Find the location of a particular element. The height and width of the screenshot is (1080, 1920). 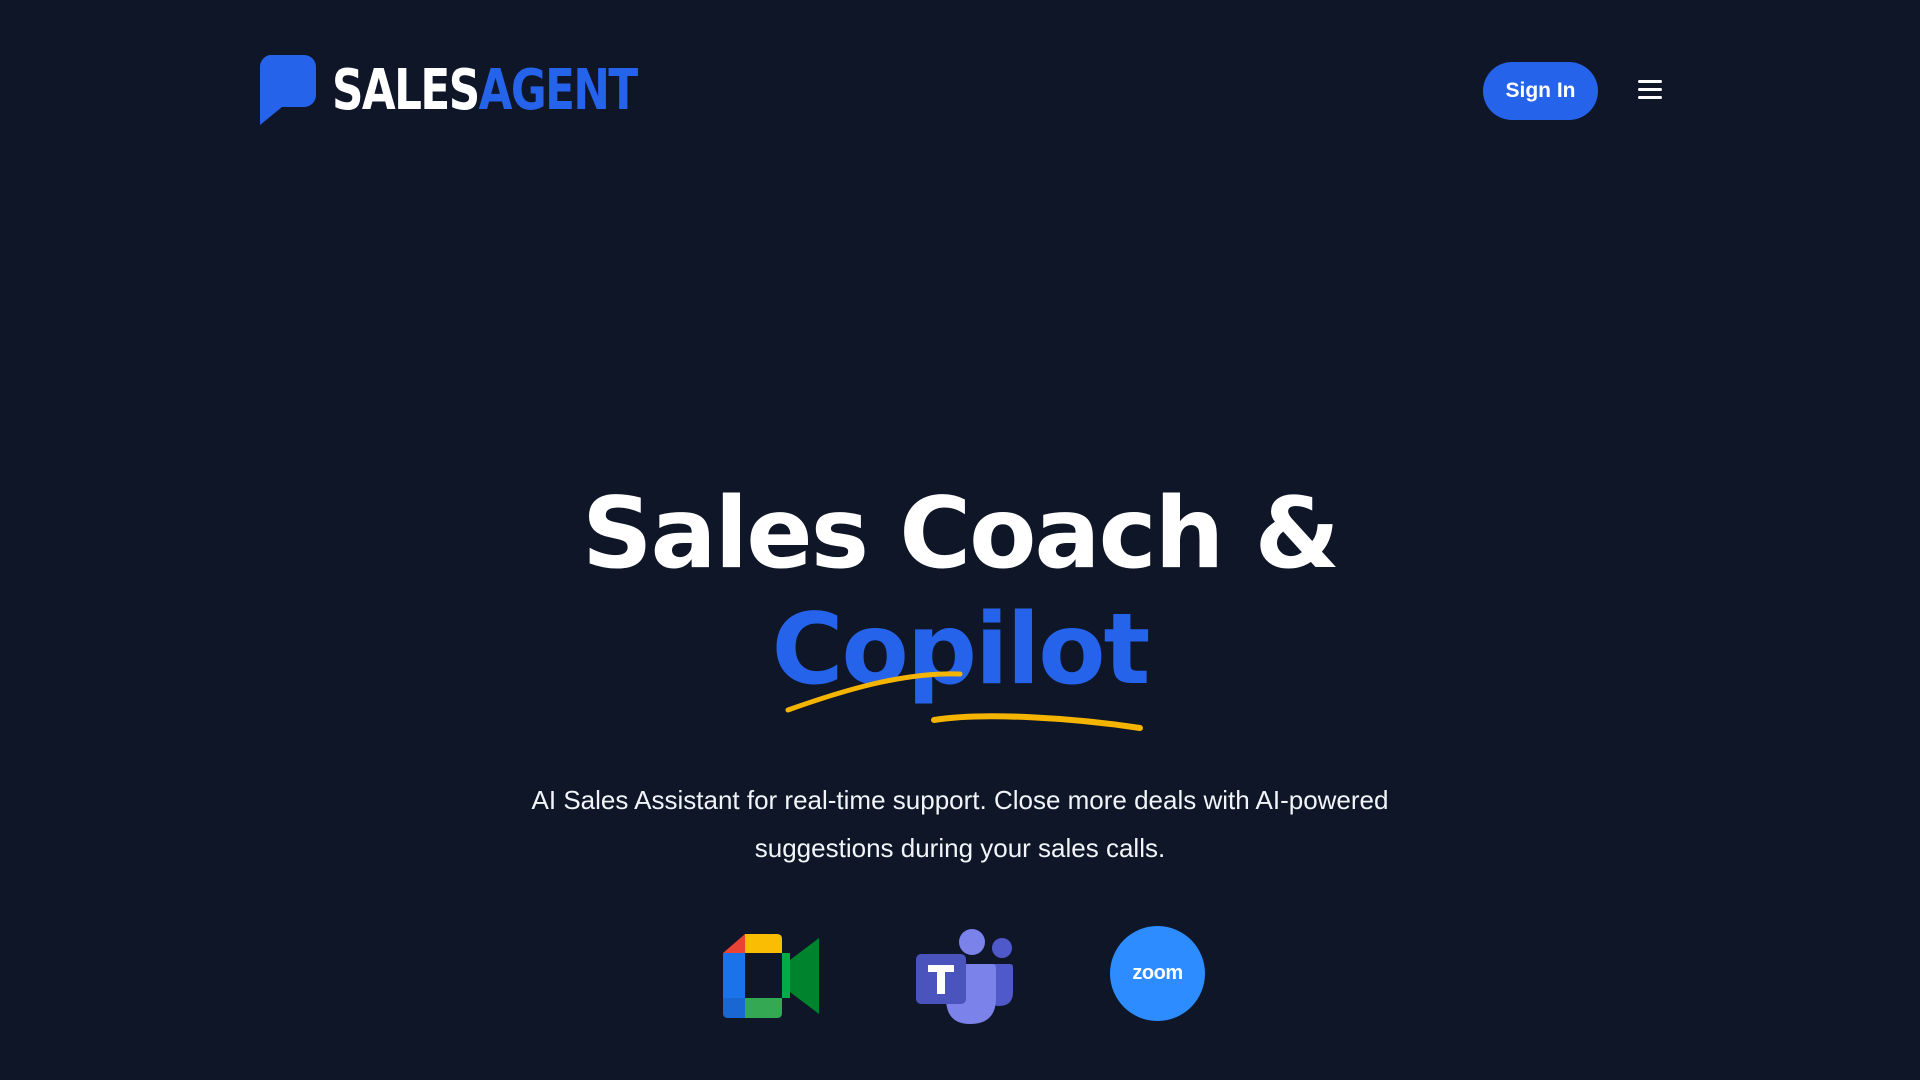

hamburger-menu-icon is located at coordinates (1650, 91).